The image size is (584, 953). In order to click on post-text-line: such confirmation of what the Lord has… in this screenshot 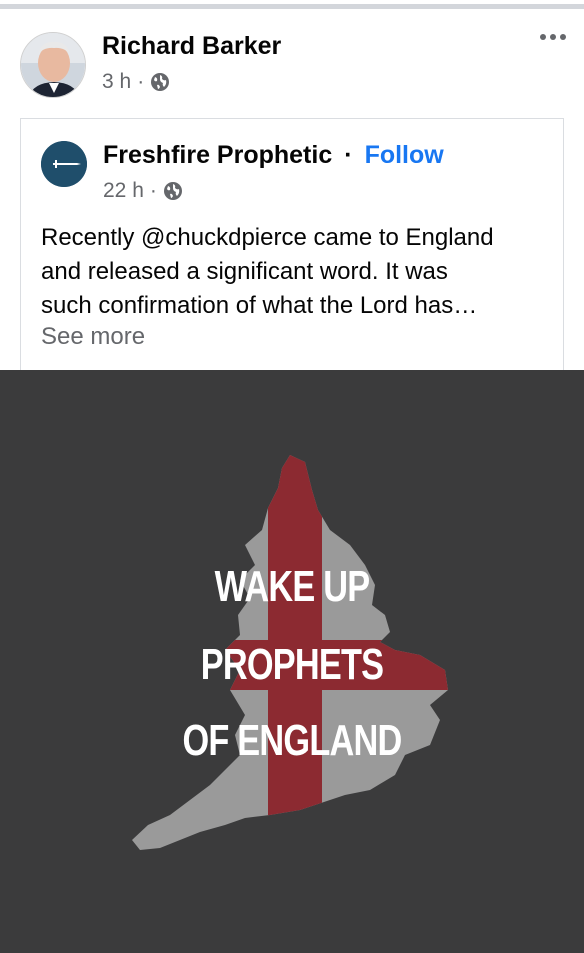, I will do `click(259, 305)`.